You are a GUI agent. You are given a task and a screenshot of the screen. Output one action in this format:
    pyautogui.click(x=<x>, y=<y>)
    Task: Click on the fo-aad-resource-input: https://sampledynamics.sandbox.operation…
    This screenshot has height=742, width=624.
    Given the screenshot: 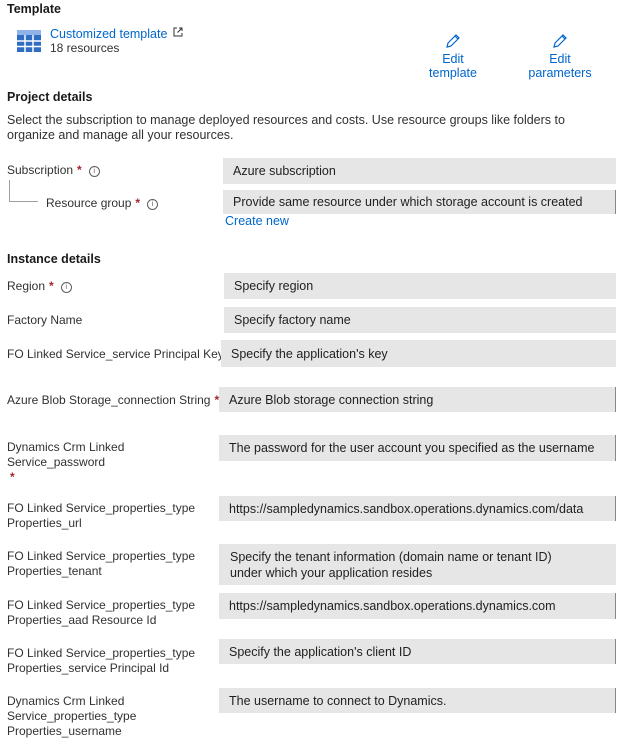 What is the action you would take?
    pyautogui.click(x=417, y=606)
    